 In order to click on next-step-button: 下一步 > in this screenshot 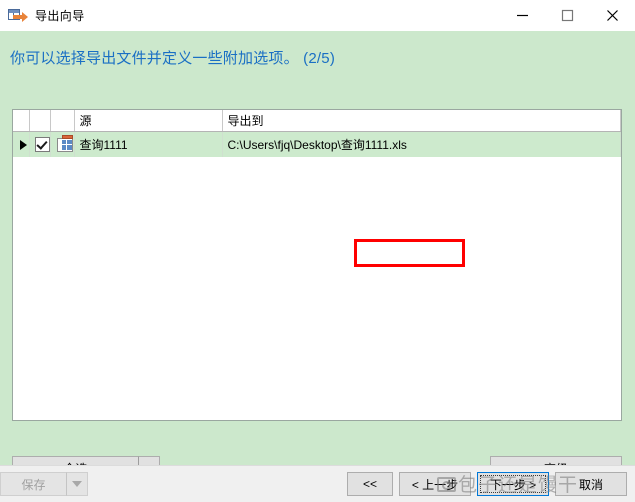, I will do `click(513, 484)`.